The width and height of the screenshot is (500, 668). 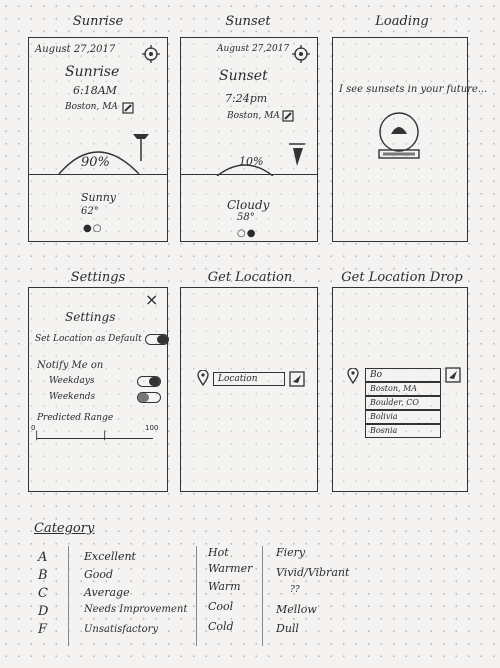 I want to click on category-color-mood: ??, so click(x=295, y=590).